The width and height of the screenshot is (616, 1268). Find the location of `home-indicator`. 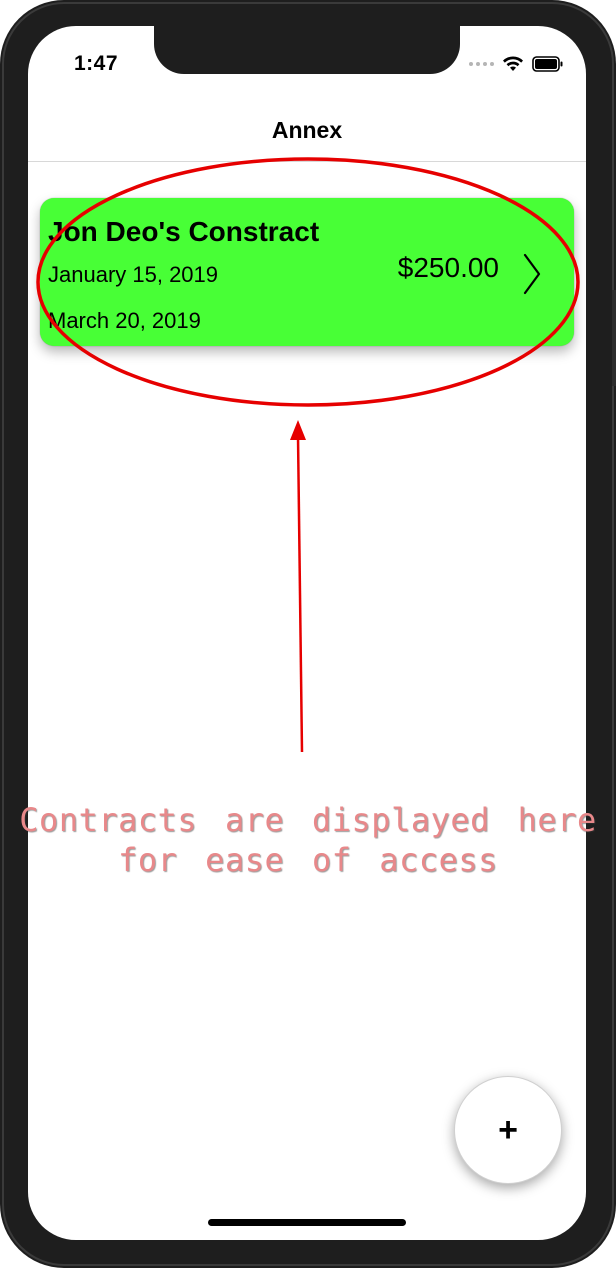

home-indicator is located at coordinates (307, 1222).